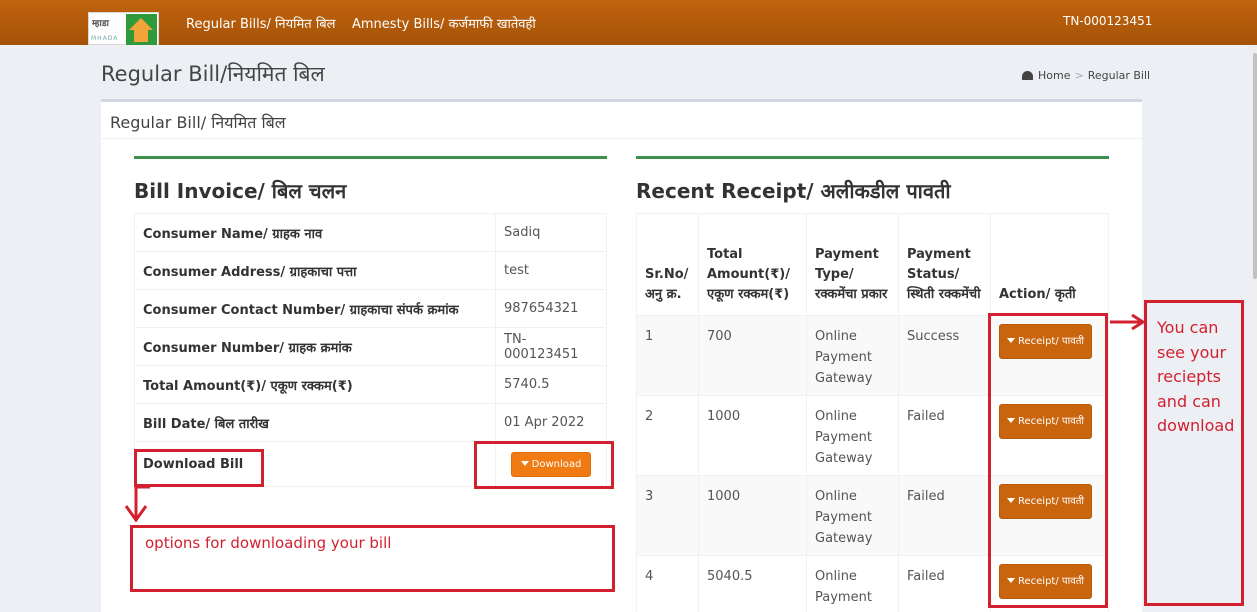  Describe the element at coordinates (213, 74) in the screenshot. I see `page-title: Regular Bill/नियमित बिल` at that location.